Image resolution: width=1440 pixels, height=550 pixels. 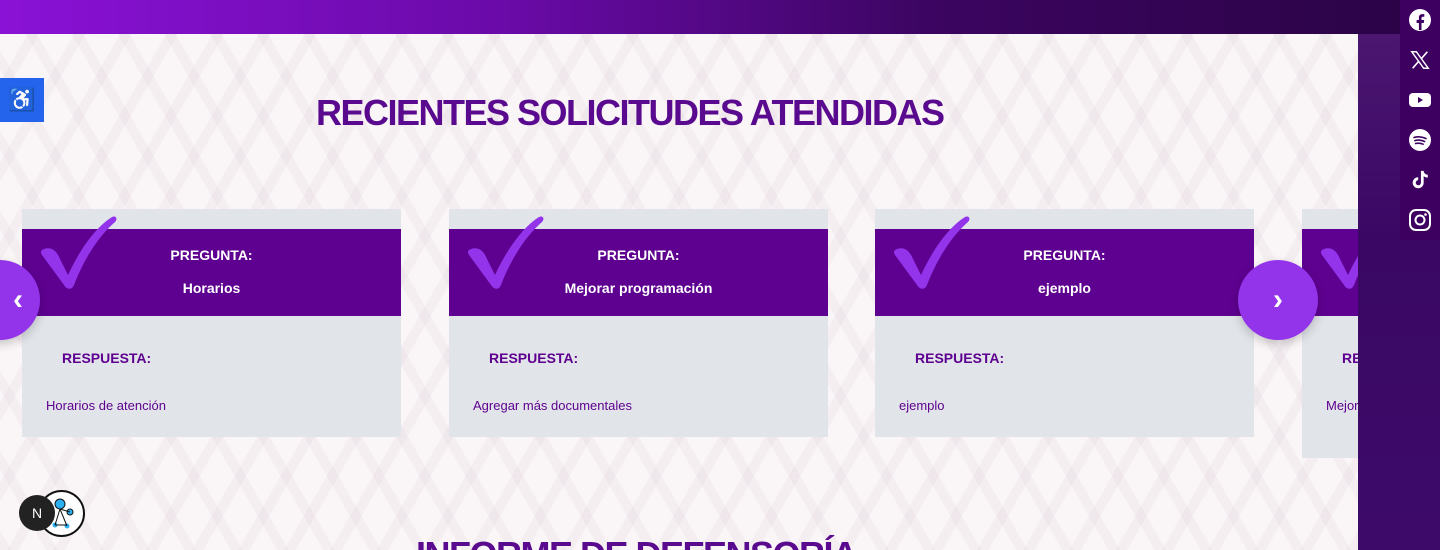 What do you see at coordinates (552, 405) in the screenshot?
I see `answer-text: Agregar más documentales` at bounding box center [552, 405].